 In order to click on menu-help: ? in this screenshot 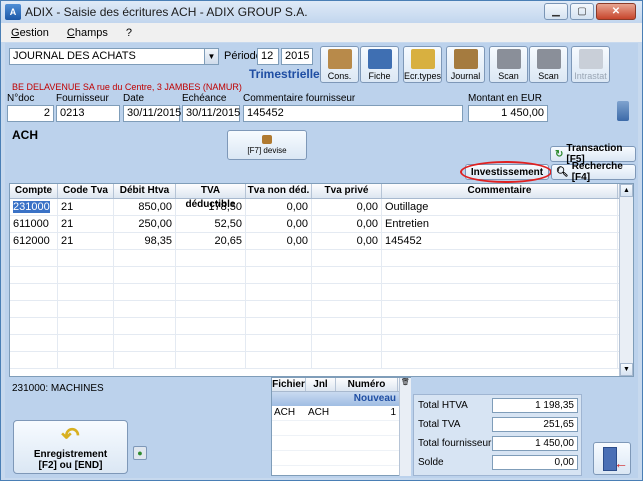, I will do `click(129, 33)`.